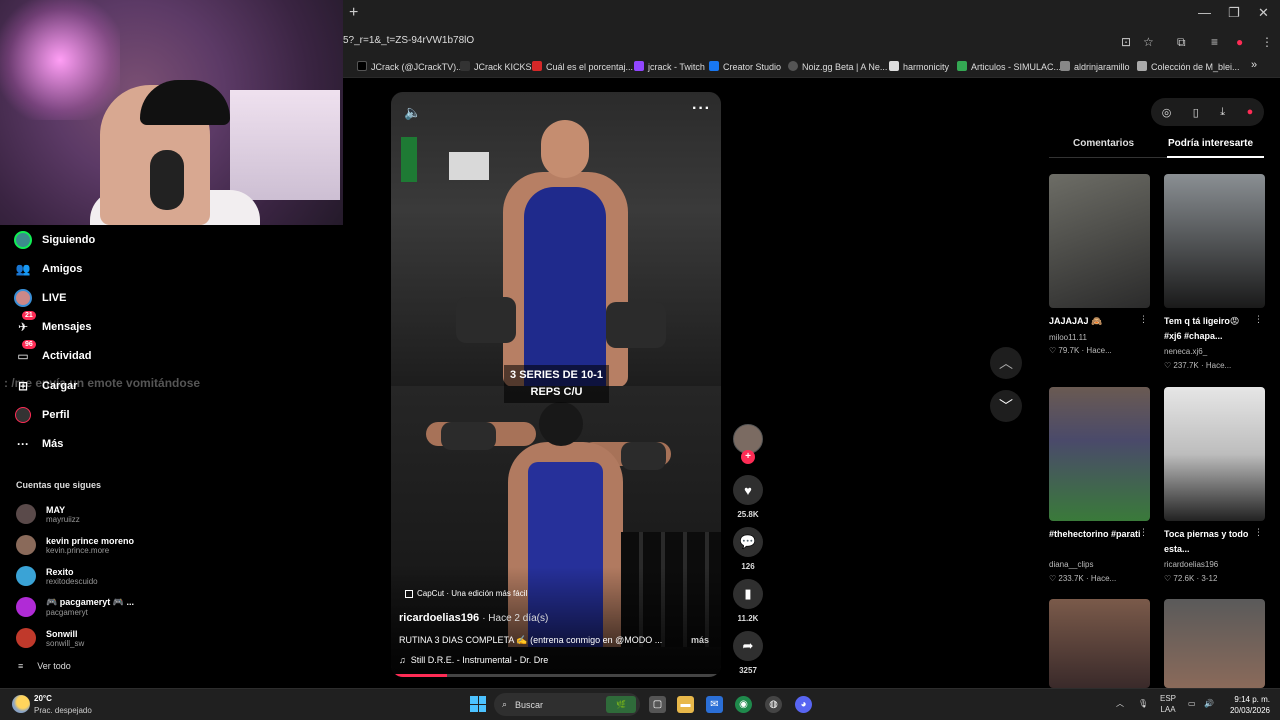  I want to click on nav-label: Perfil, so click(56, 415).